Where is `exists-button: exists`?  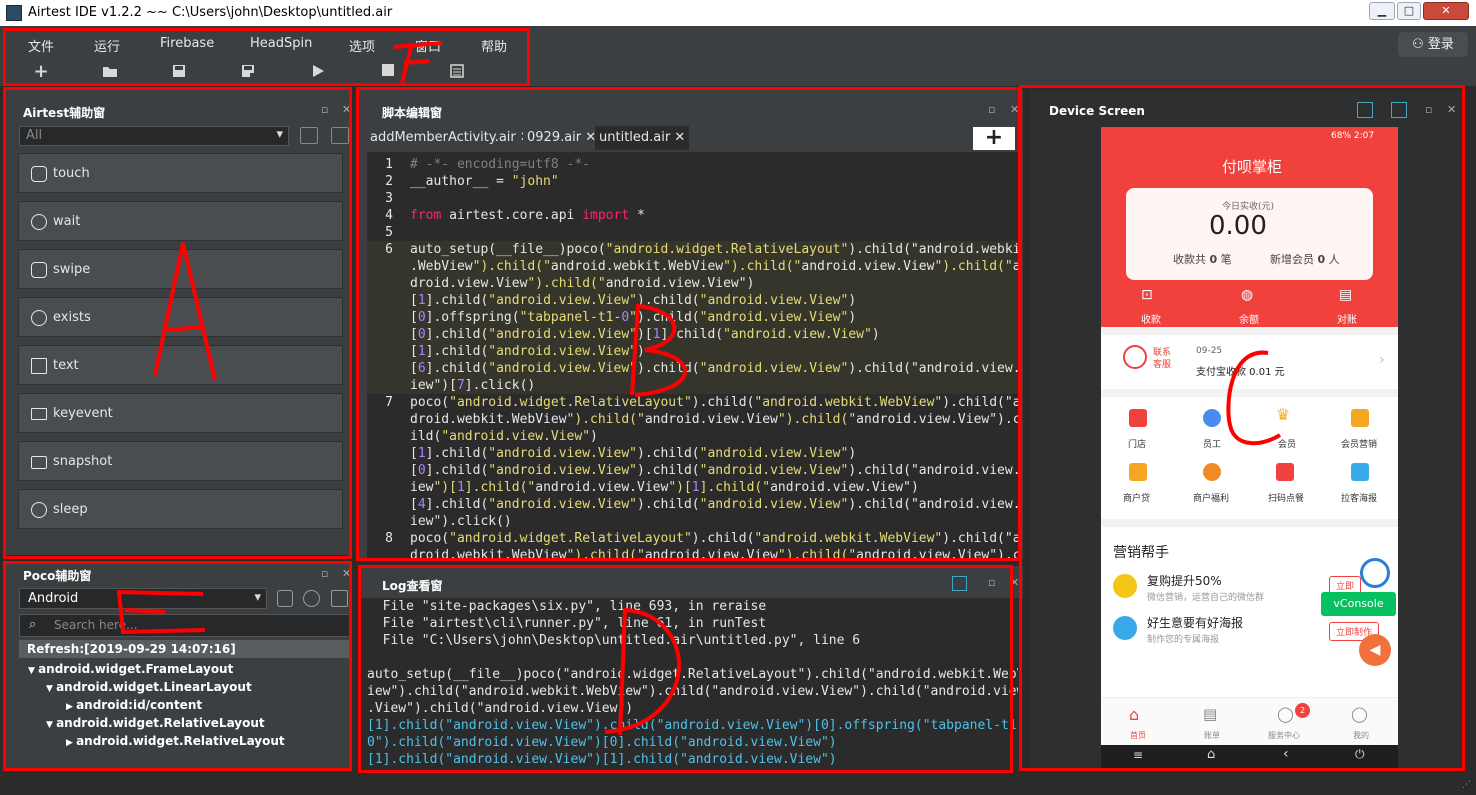
exists-button: exists is located at coordinates (180, 317).